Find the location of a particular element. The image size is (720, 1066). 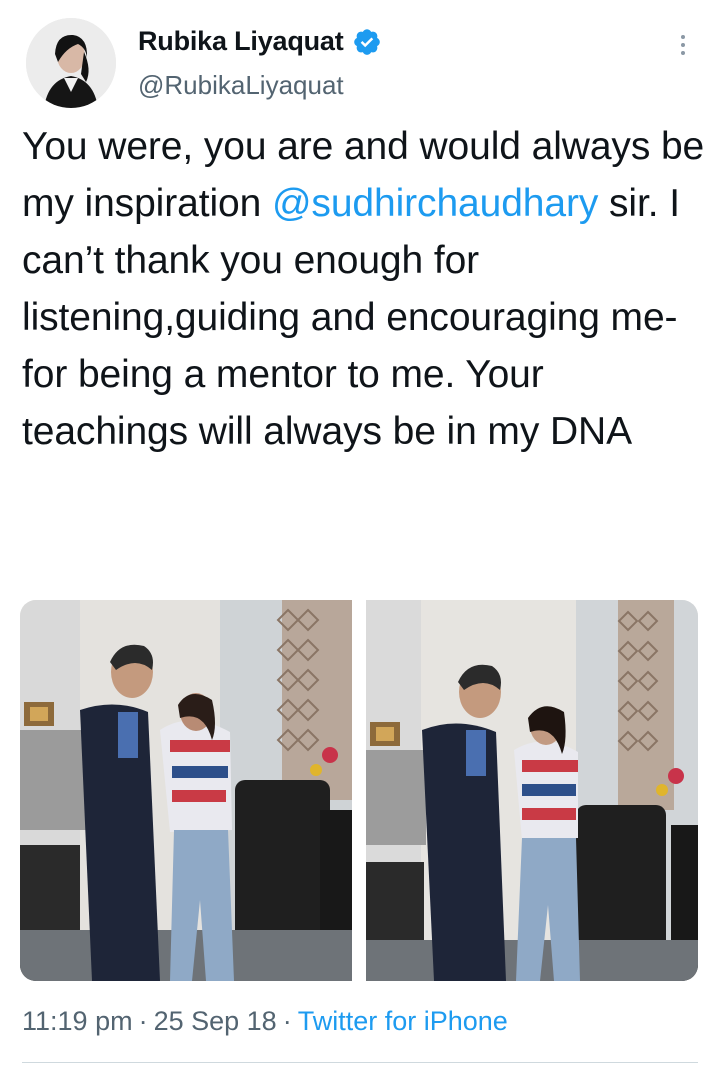

author-avatar is located at coordinates (71, 63).